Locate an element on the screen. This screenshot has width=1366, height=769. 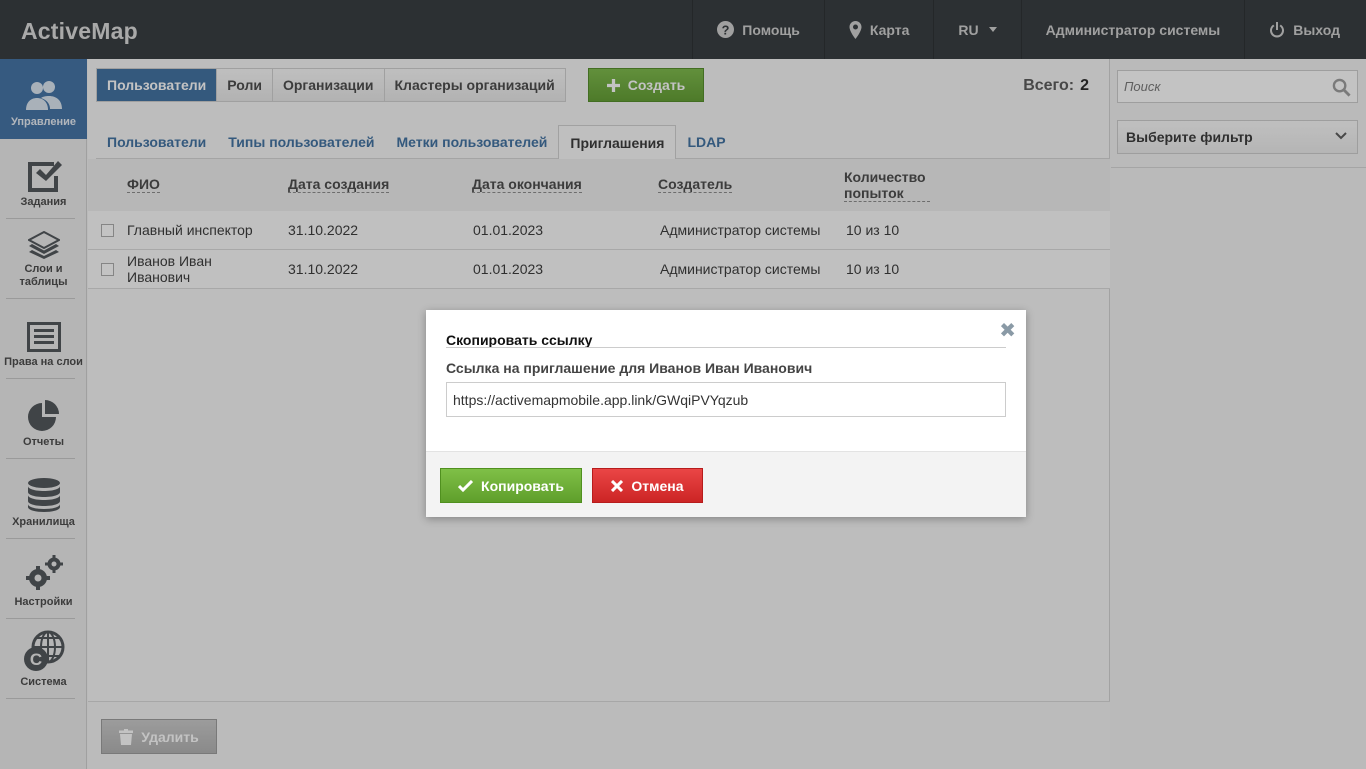
divider is located at coordinates (726, 347).